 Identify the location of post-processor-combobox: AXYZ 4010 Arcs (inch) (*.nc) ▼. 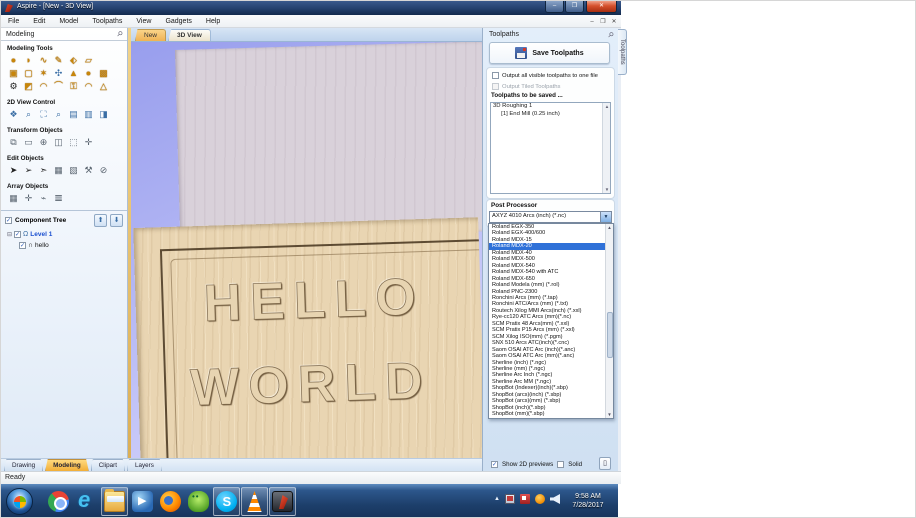
(550, 217).